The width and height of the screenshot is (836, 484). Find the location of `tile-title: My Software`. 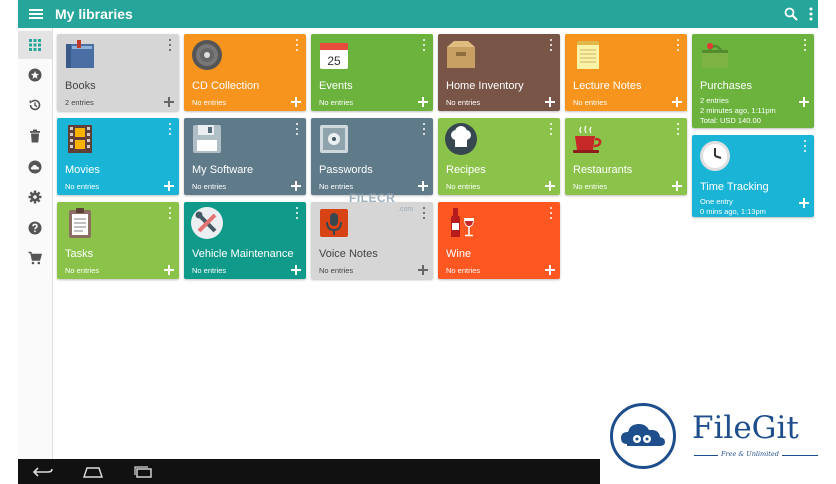

tile-title: My Software is located at coordinates (223, 170).